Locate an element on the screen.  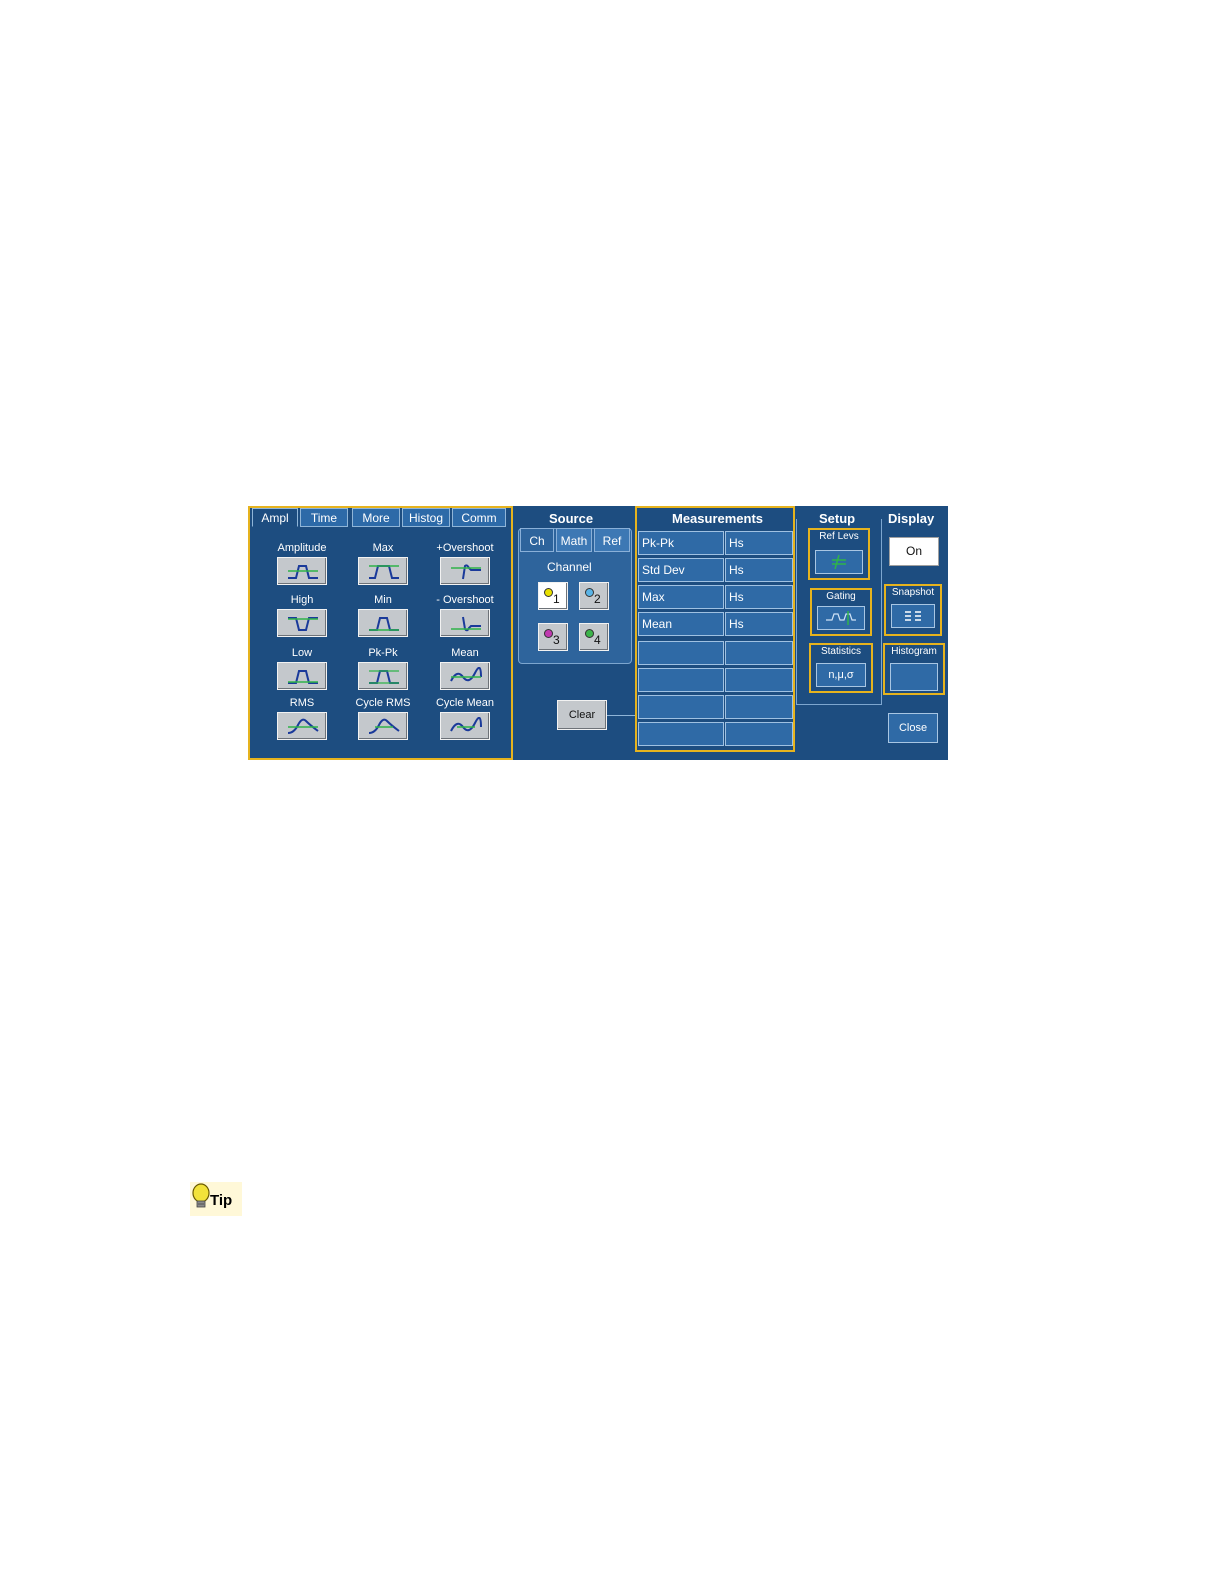
channel-4-number: 4 is located at coordinates (597, 640).